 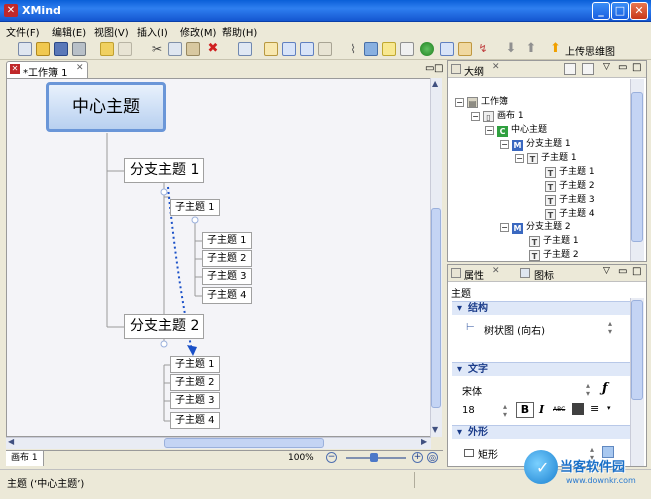 I want to click on shape-value: 矩形, so click(x=488, y=453).